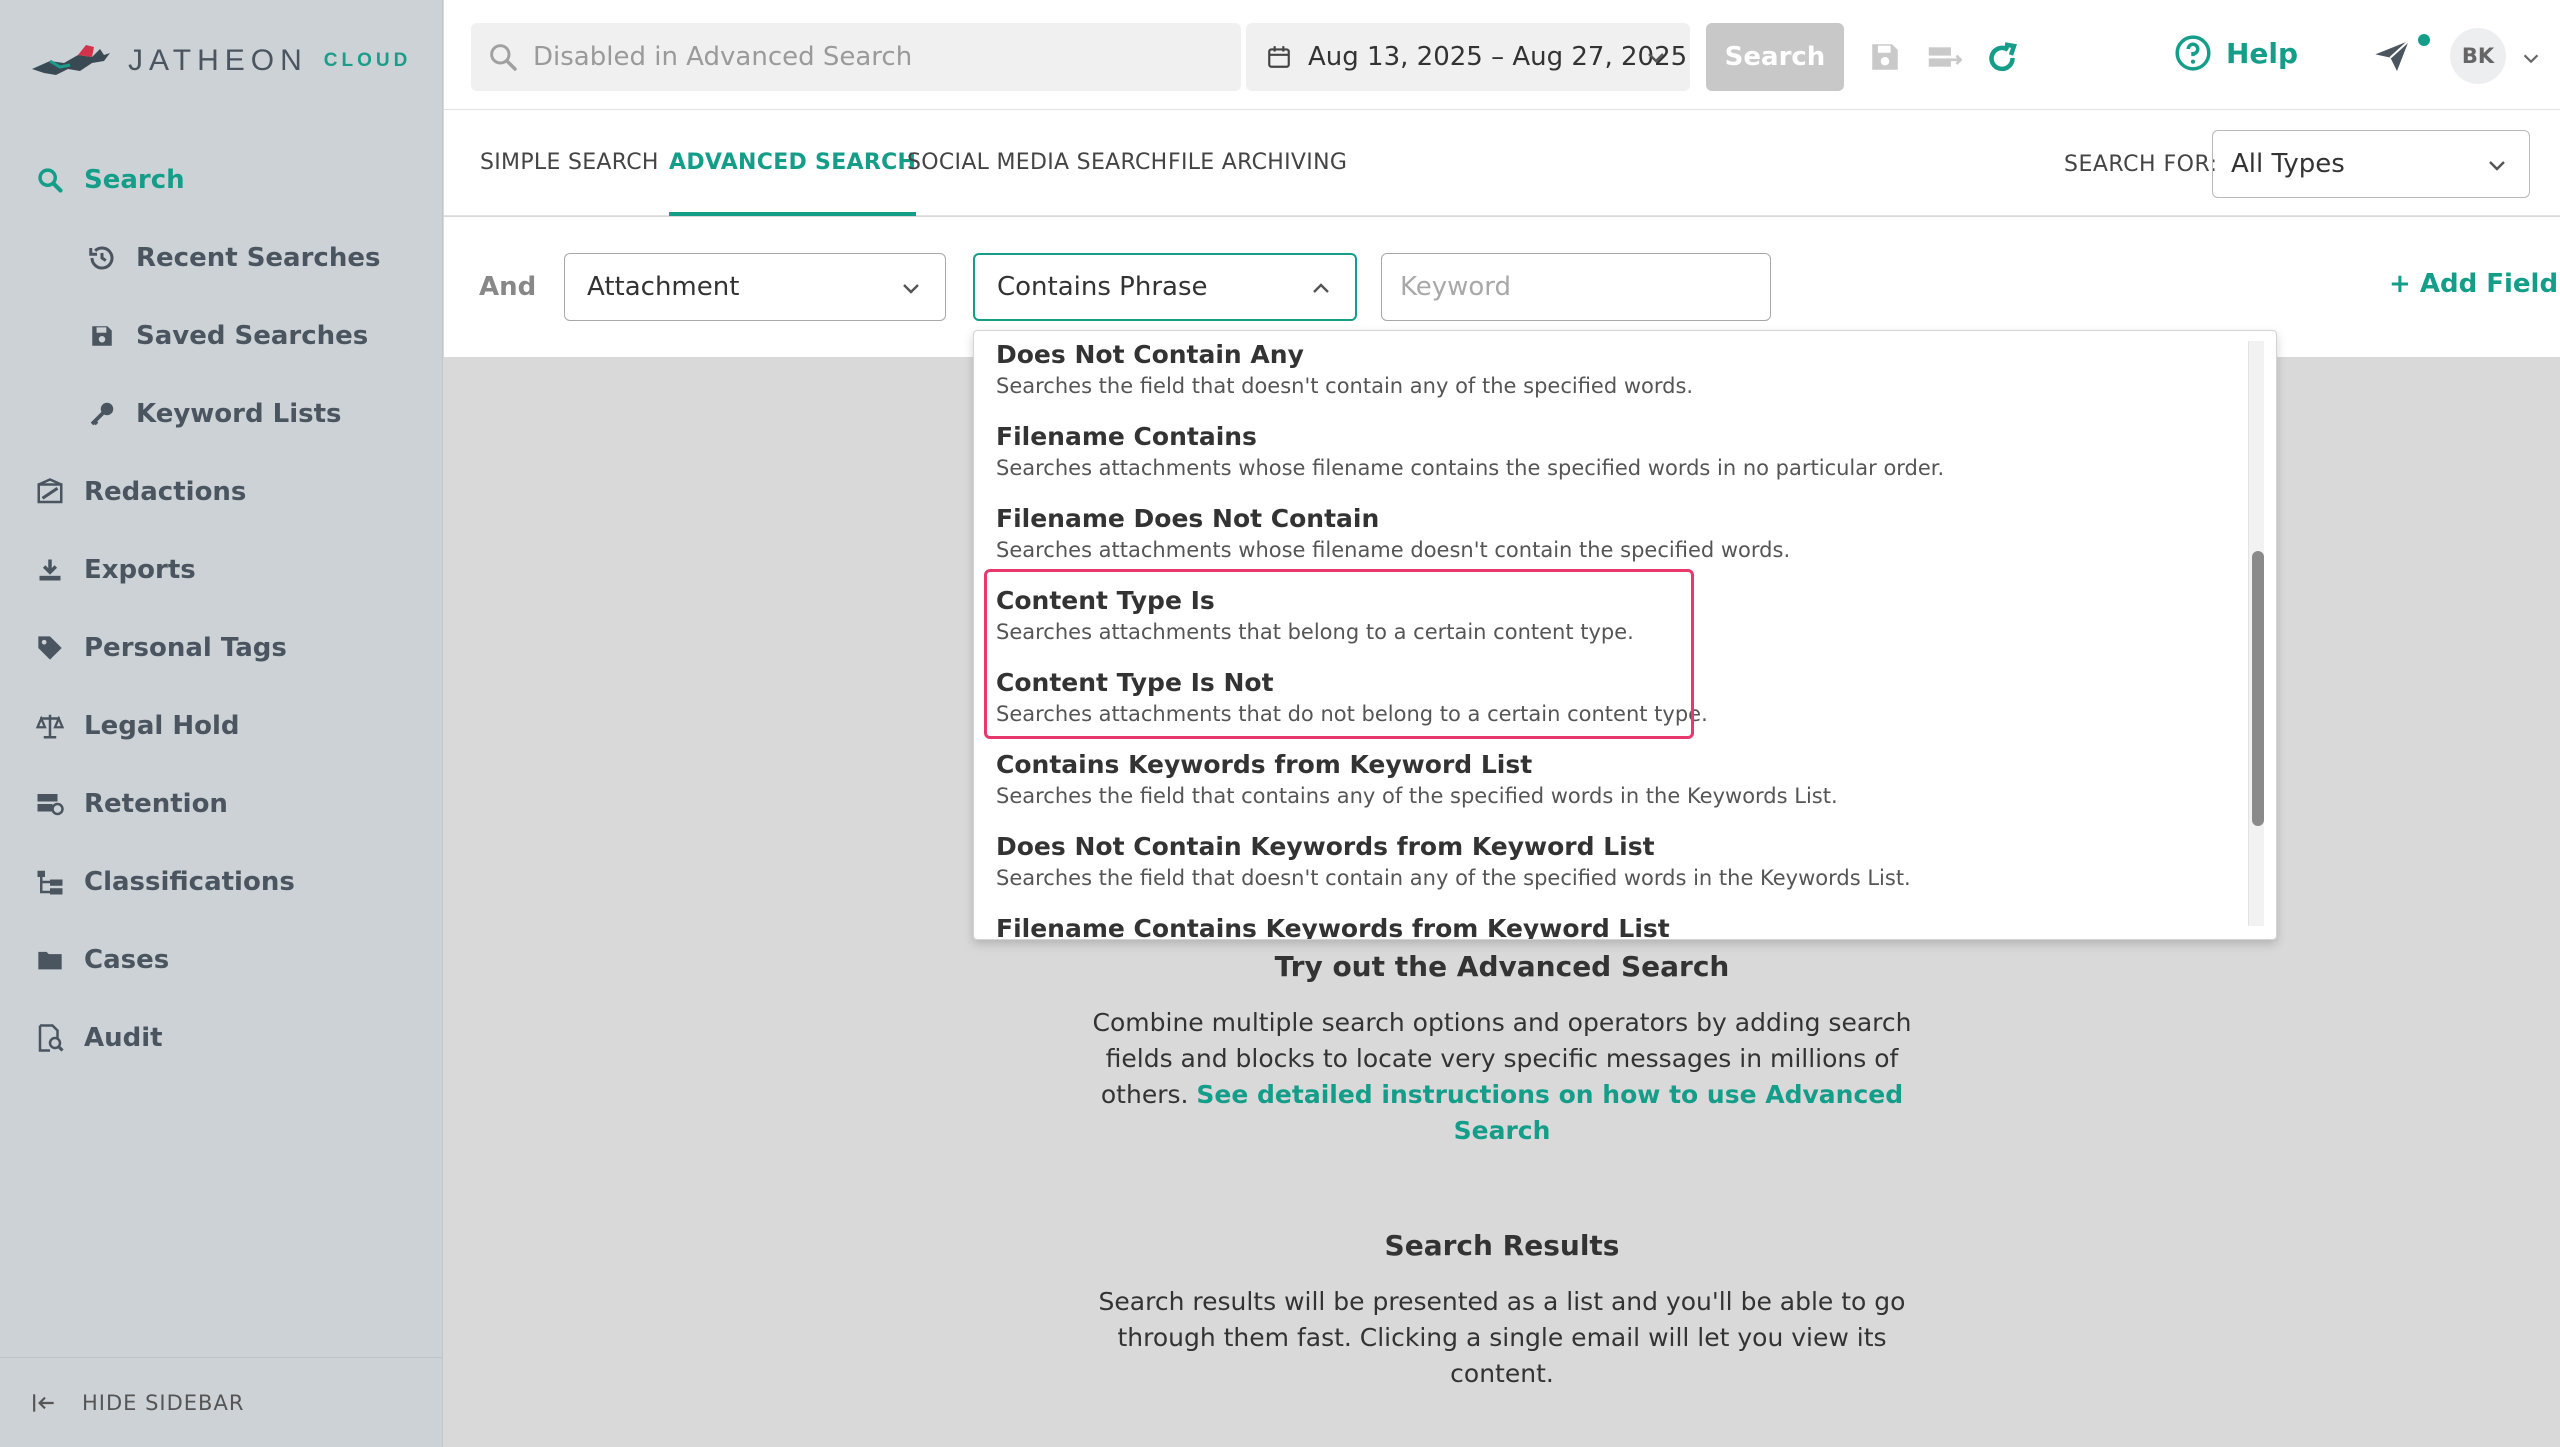  Describe the element at coordinates (1150, 354) in the screenshot. I see `option-title: Does Not Contain Any` at that location.